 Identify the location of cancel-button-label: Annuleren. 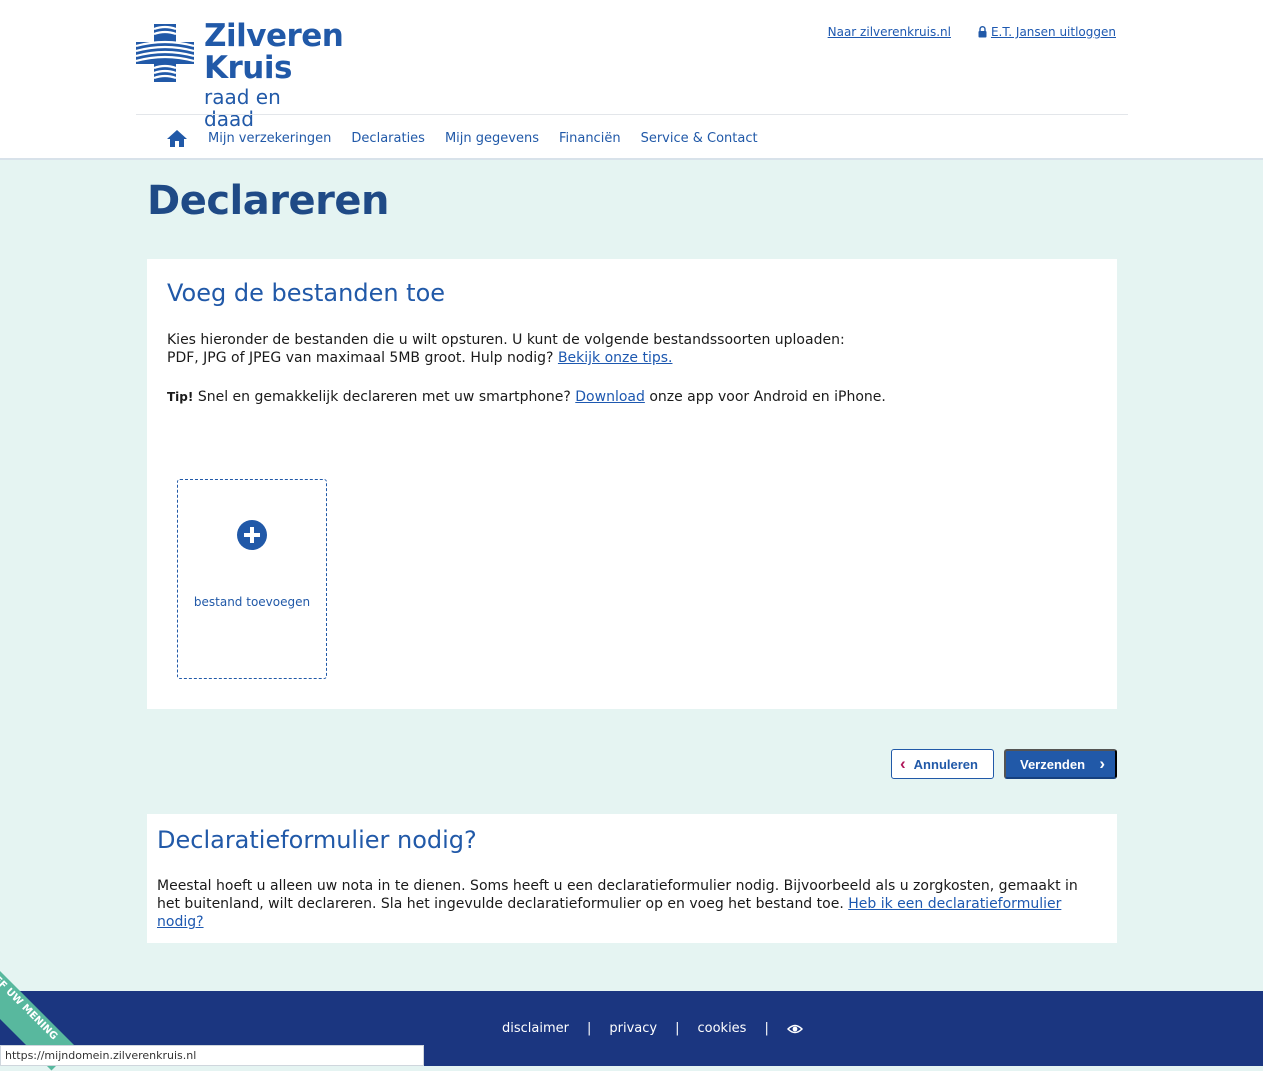
(945, 764).